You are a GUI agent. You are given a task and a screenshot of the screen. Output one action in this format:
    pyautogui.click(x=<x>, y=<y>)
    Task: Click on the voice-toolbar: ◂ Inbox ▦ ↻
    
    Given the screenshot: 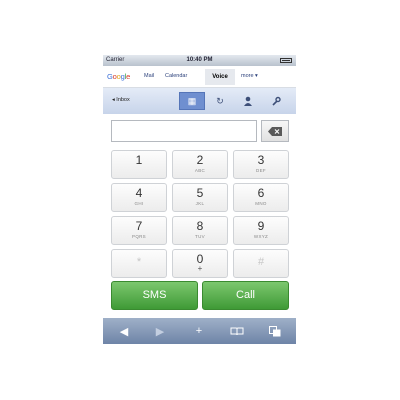 What is the action you would take?
    pyautogui.click(x=199, y=101)
    